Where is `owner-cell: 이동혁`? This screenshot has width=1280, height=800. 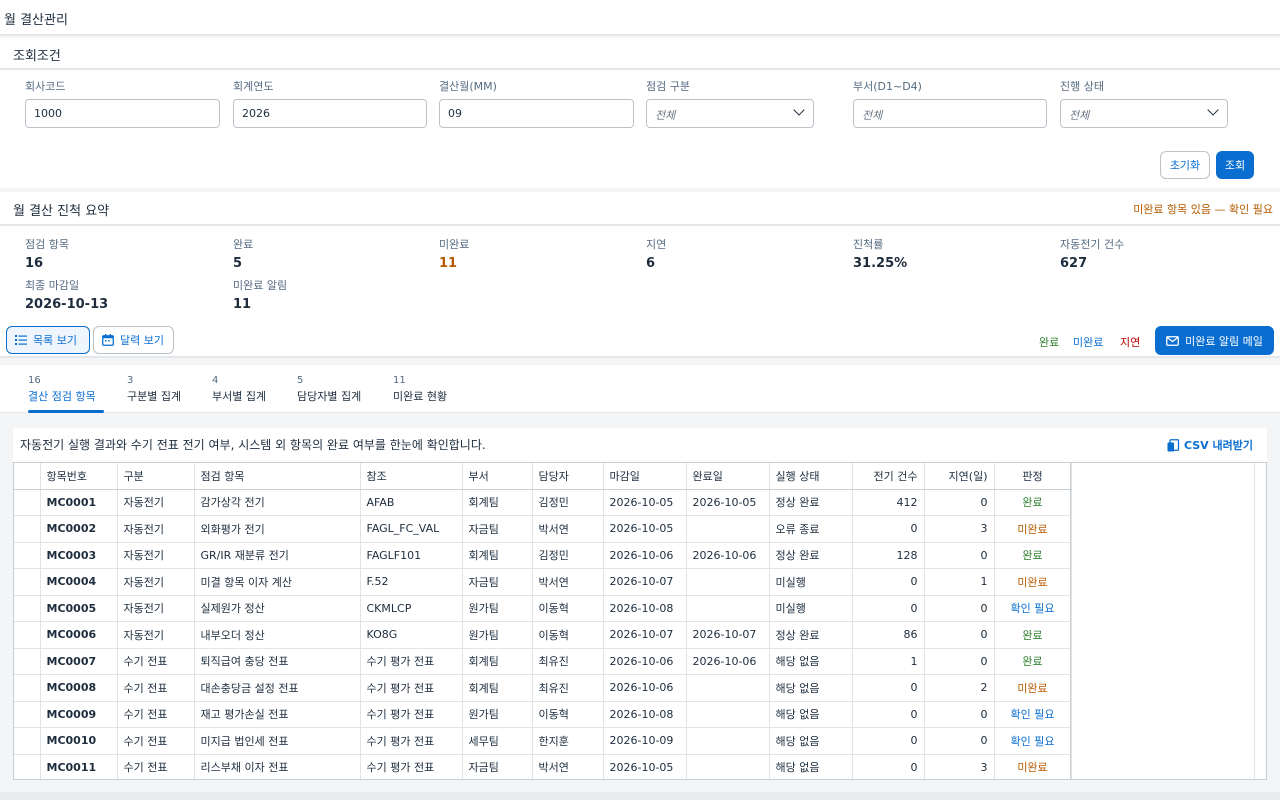 owner-cell: 이동혁 is located at coordinates (568, 608).